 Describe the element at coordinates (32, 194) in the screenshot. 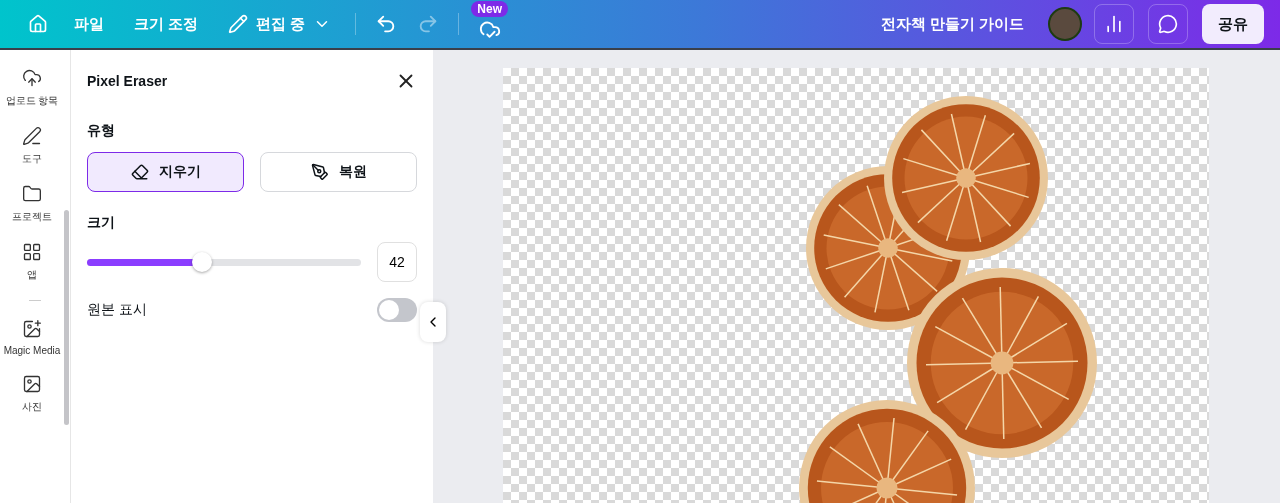

I see `folder-icon` at that location.